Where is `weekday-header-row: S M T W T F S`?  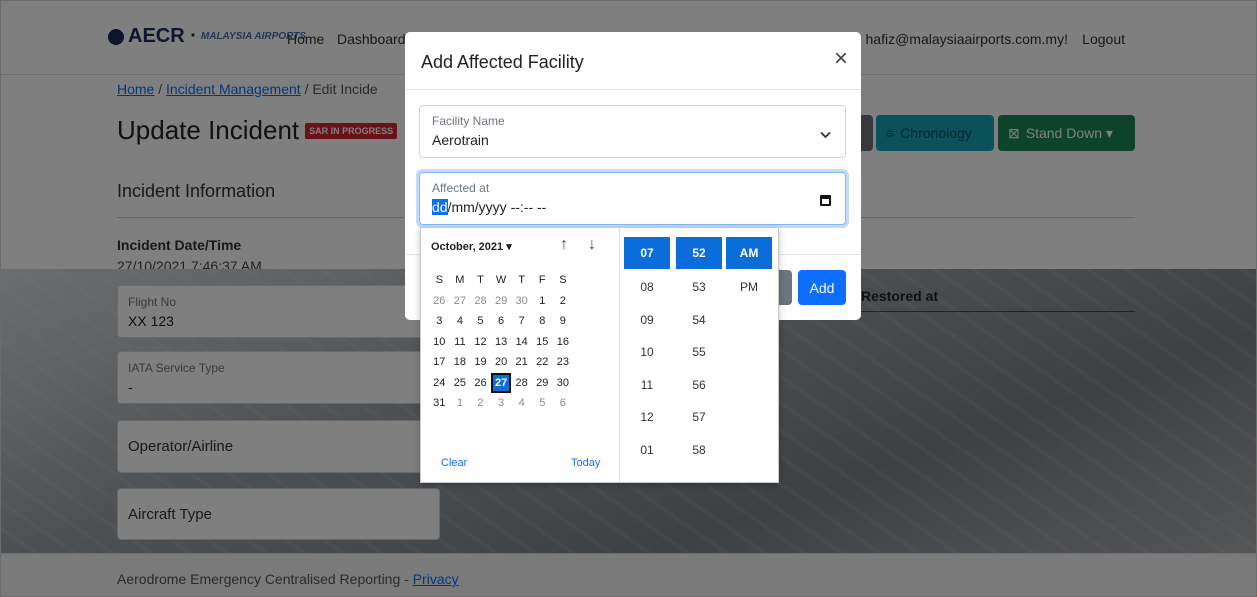
weekday-header-row: S M T W T F S is located at coordinates (521, 280).